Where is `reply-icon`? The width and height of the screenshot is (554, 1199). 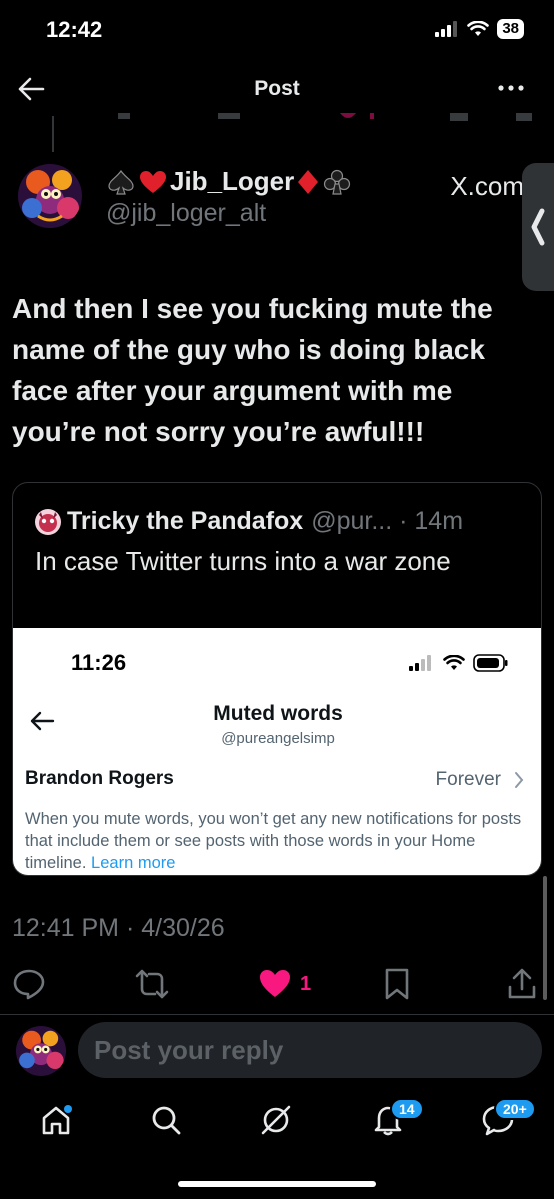
reply-icon is located at coordinates (29, 984).